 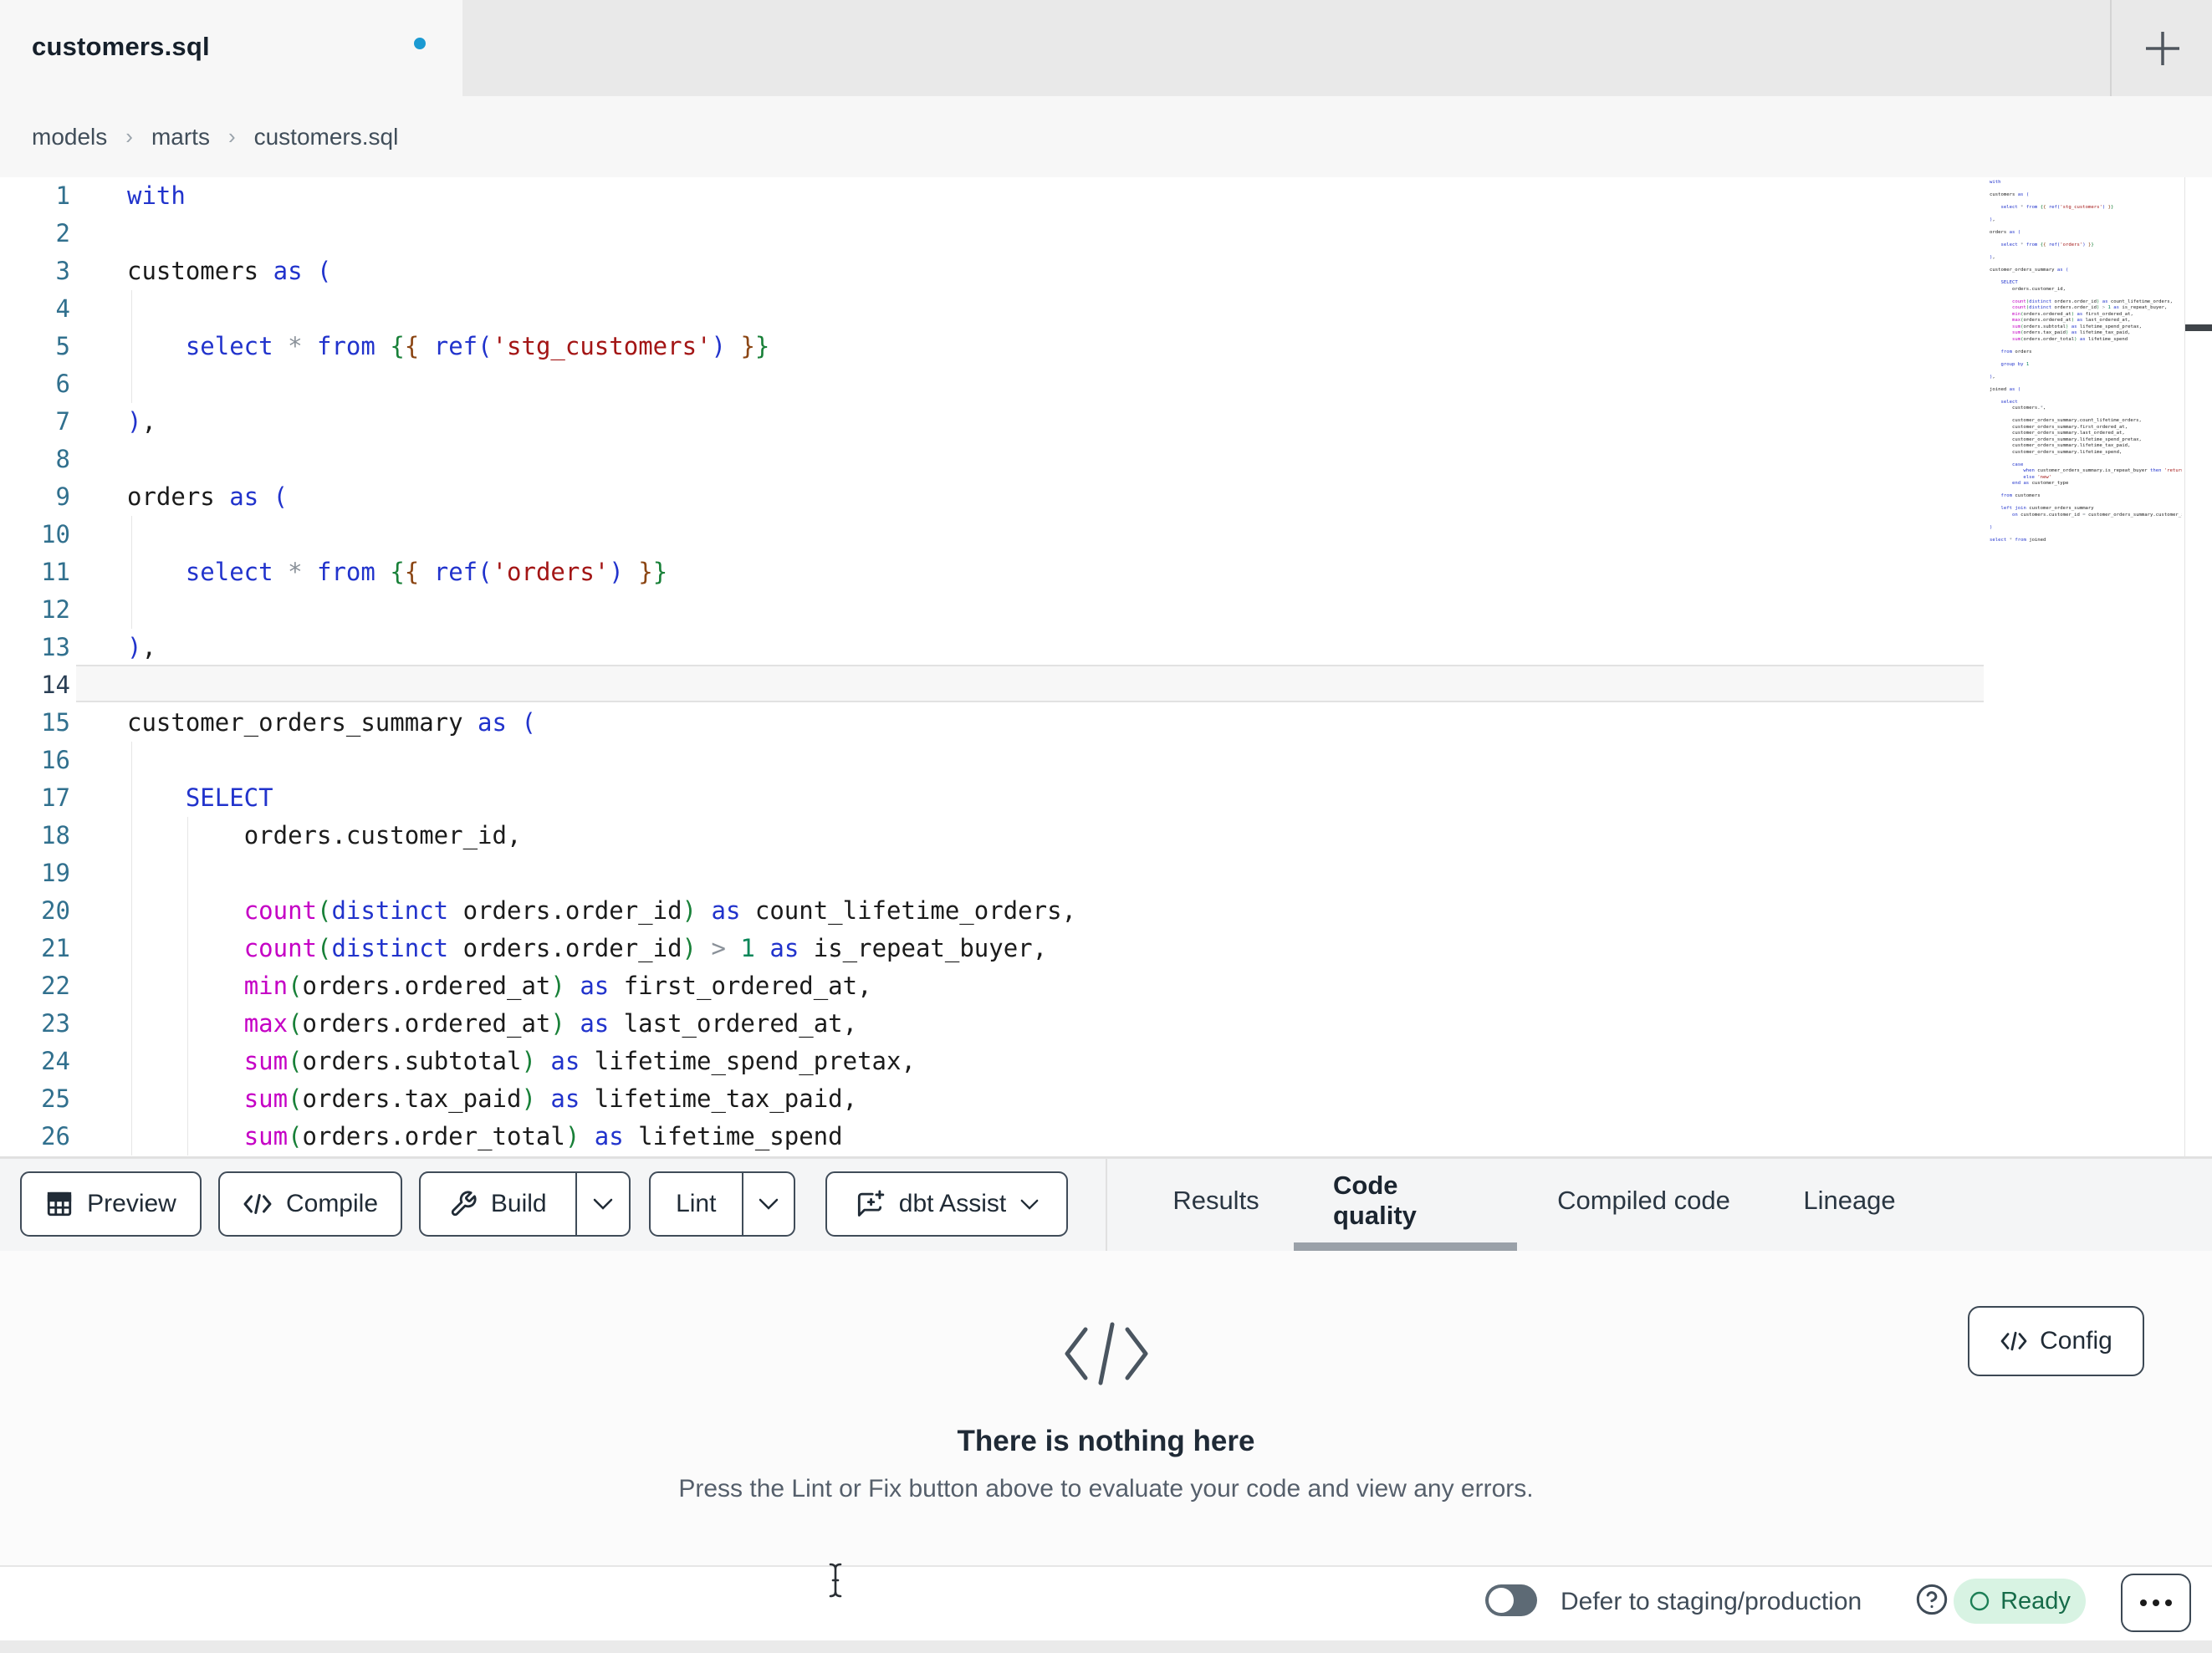 What do you see at coordinates (62, 233) in the screenshot?
I see `line-number: 2` at bounding box center [62, 233].